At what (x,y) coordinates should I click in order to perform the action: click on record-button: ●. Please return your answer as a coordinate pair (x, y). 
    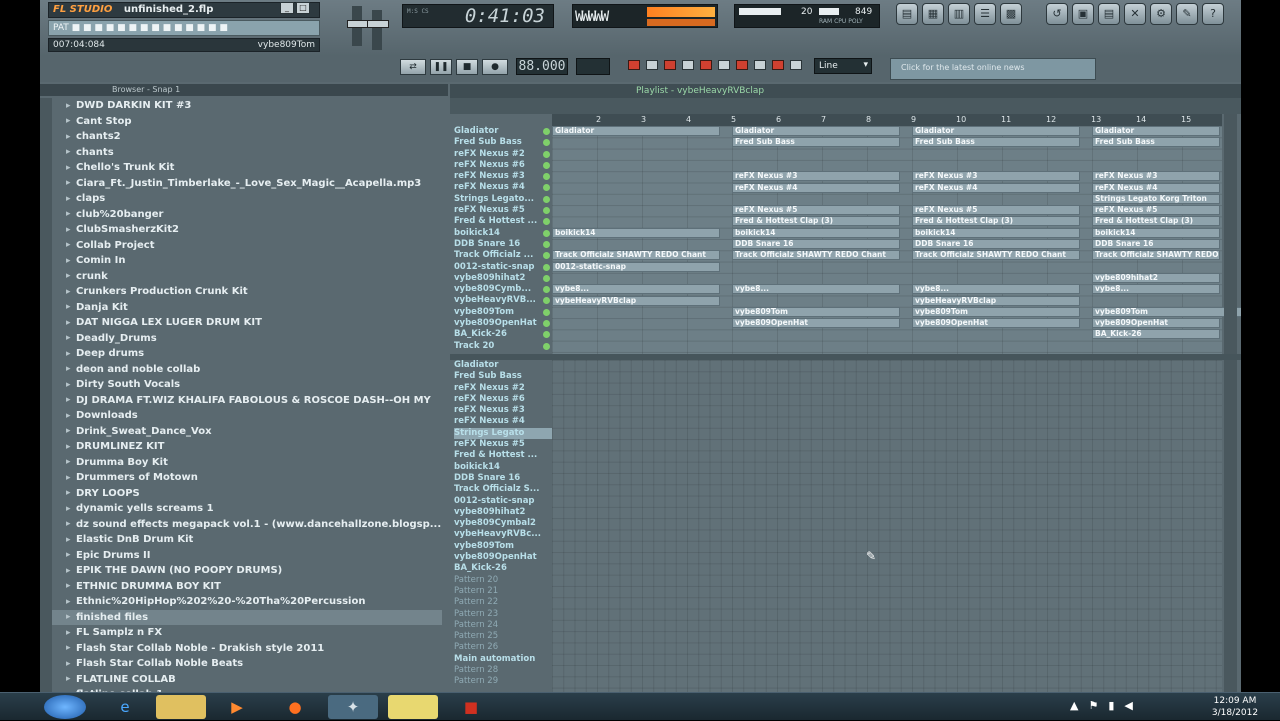
    Looking at the image, I should click on (495, 67).